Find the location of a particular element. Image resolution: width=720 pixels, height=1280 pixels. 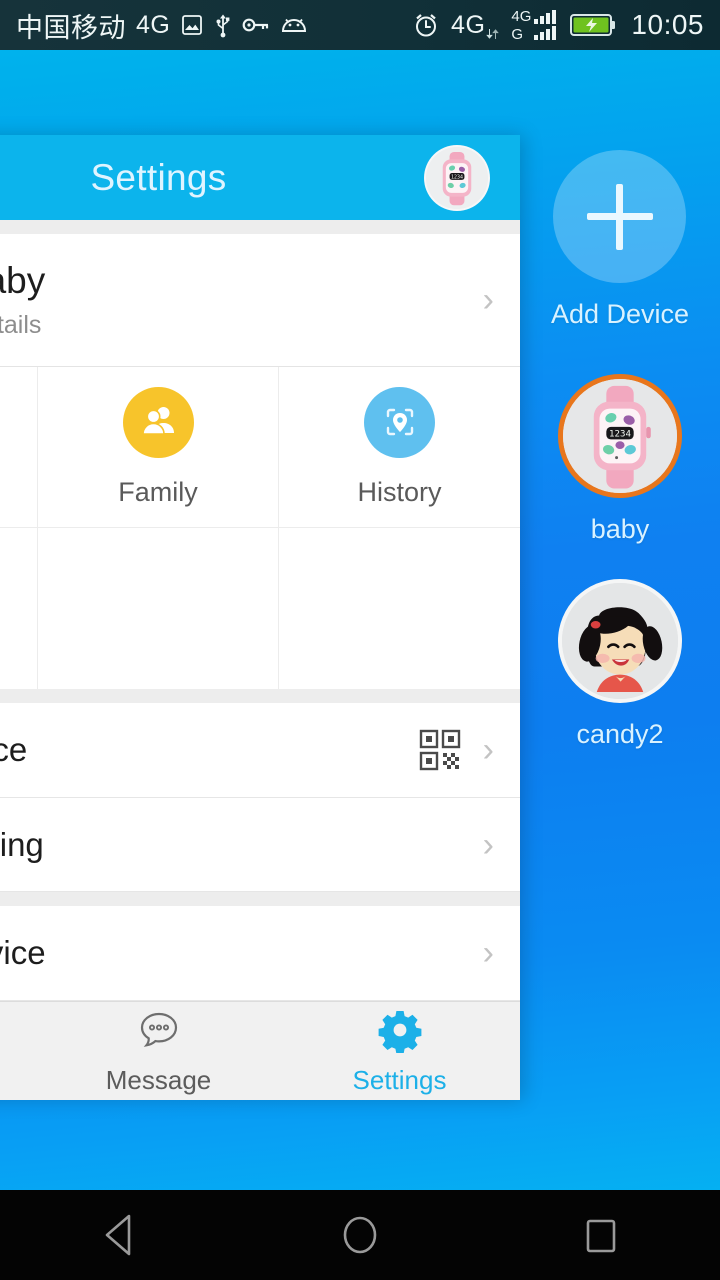

nav-recents-button is located at coordinates (600, 1235).